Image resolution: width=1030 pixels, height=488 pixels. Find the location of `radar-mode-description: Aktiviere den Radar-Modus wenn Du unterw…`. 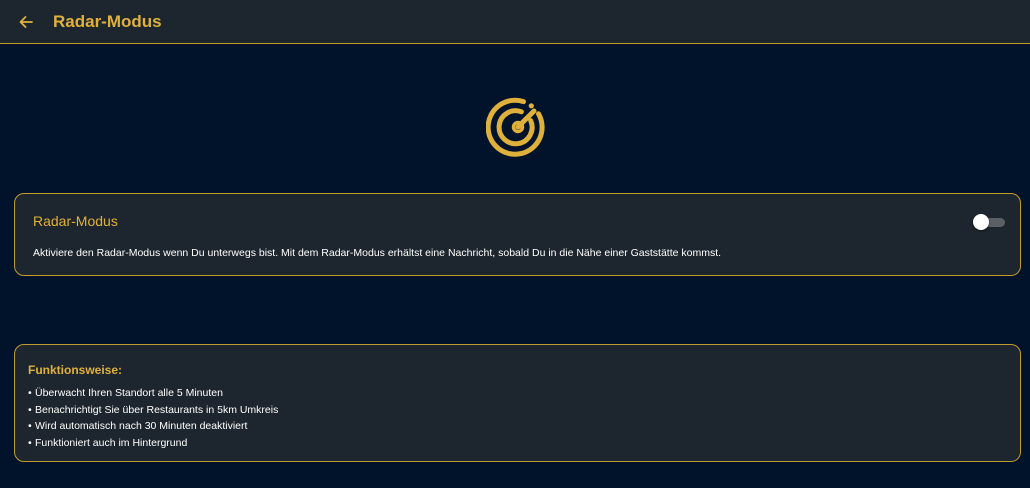

radar-mode-description: Aktiviere den Radar-Modus wenn Du unterw… is located at coordinates (377, 253).